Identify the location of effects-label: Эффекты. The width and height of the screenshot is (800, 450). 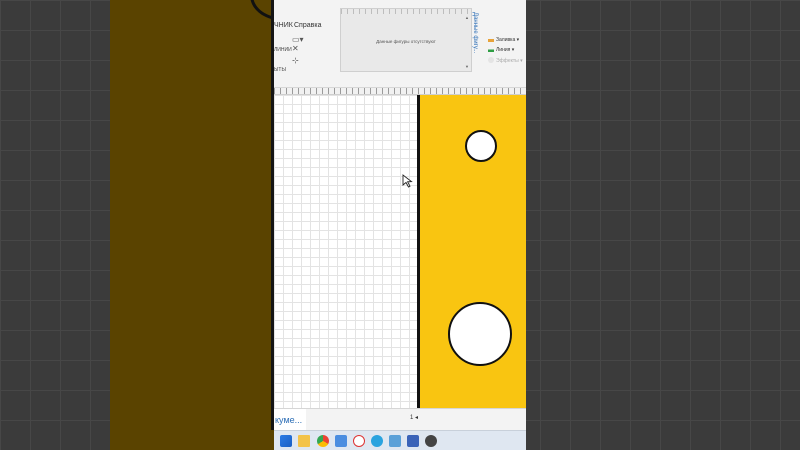
(507, 61).